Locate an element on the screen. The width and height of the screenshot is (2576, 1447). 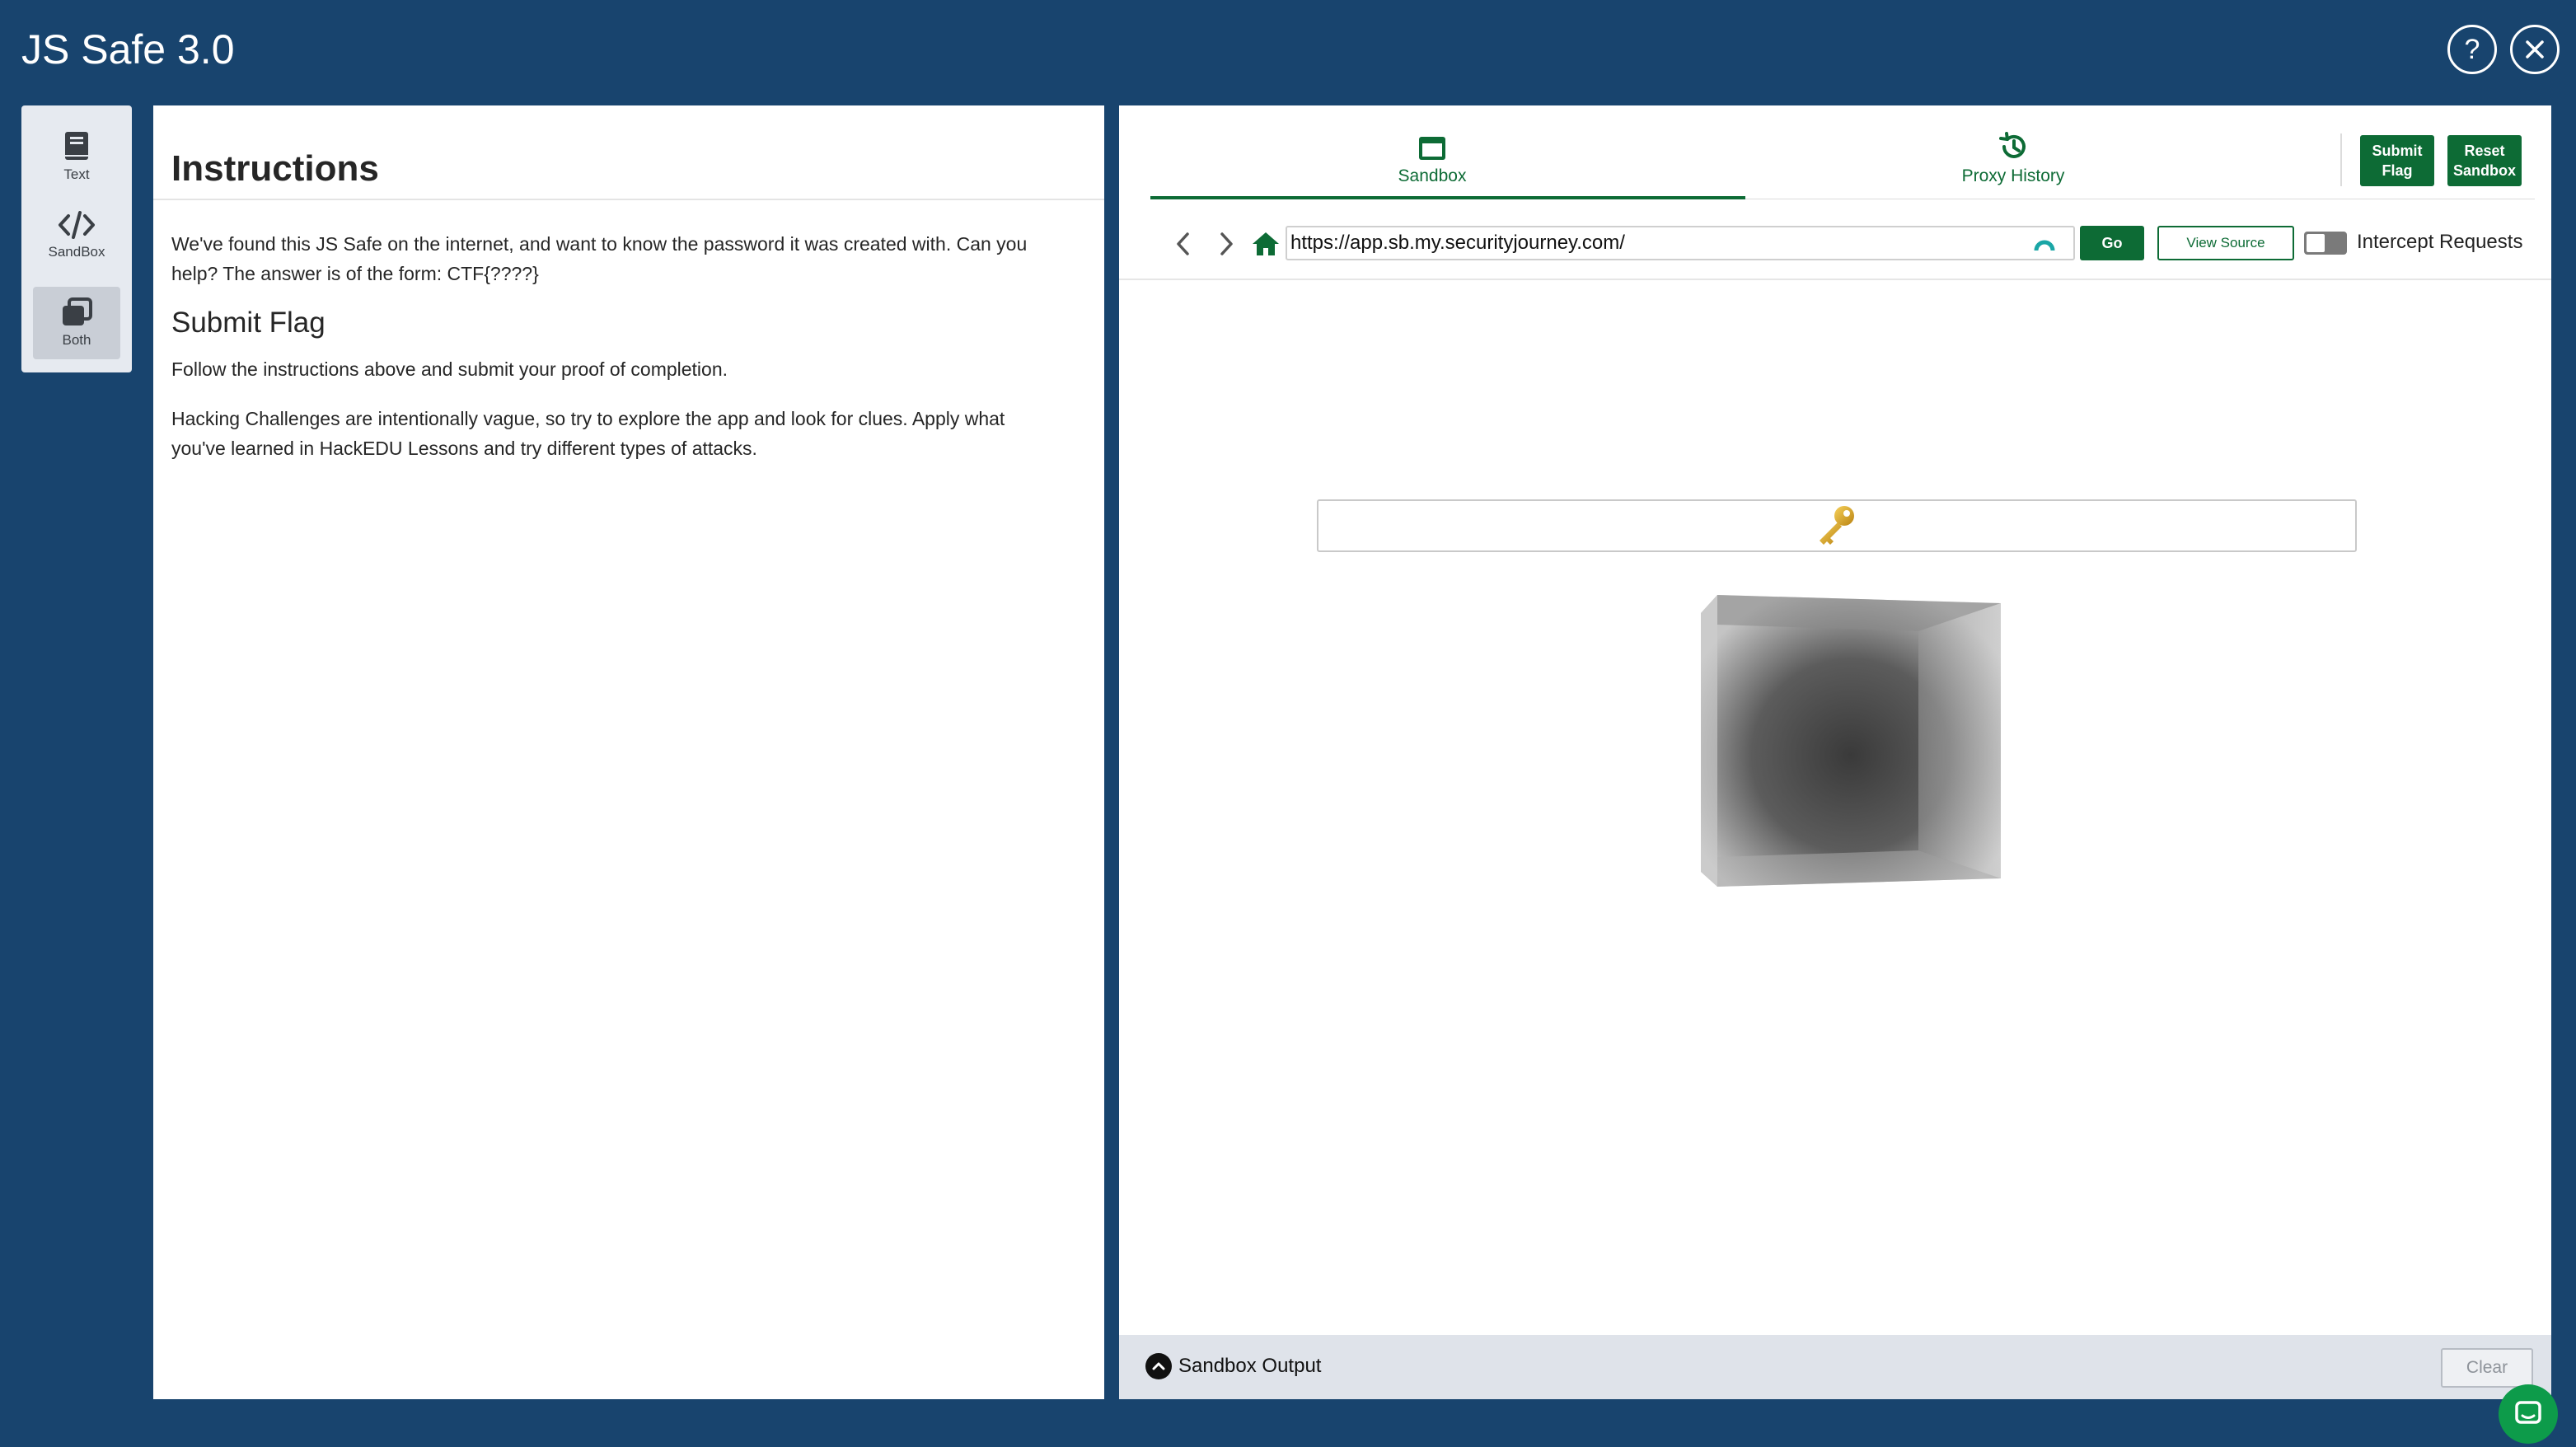
url-input: https://app.sb.my.securityjourney.com/ is located at coordinates (1680, 243).